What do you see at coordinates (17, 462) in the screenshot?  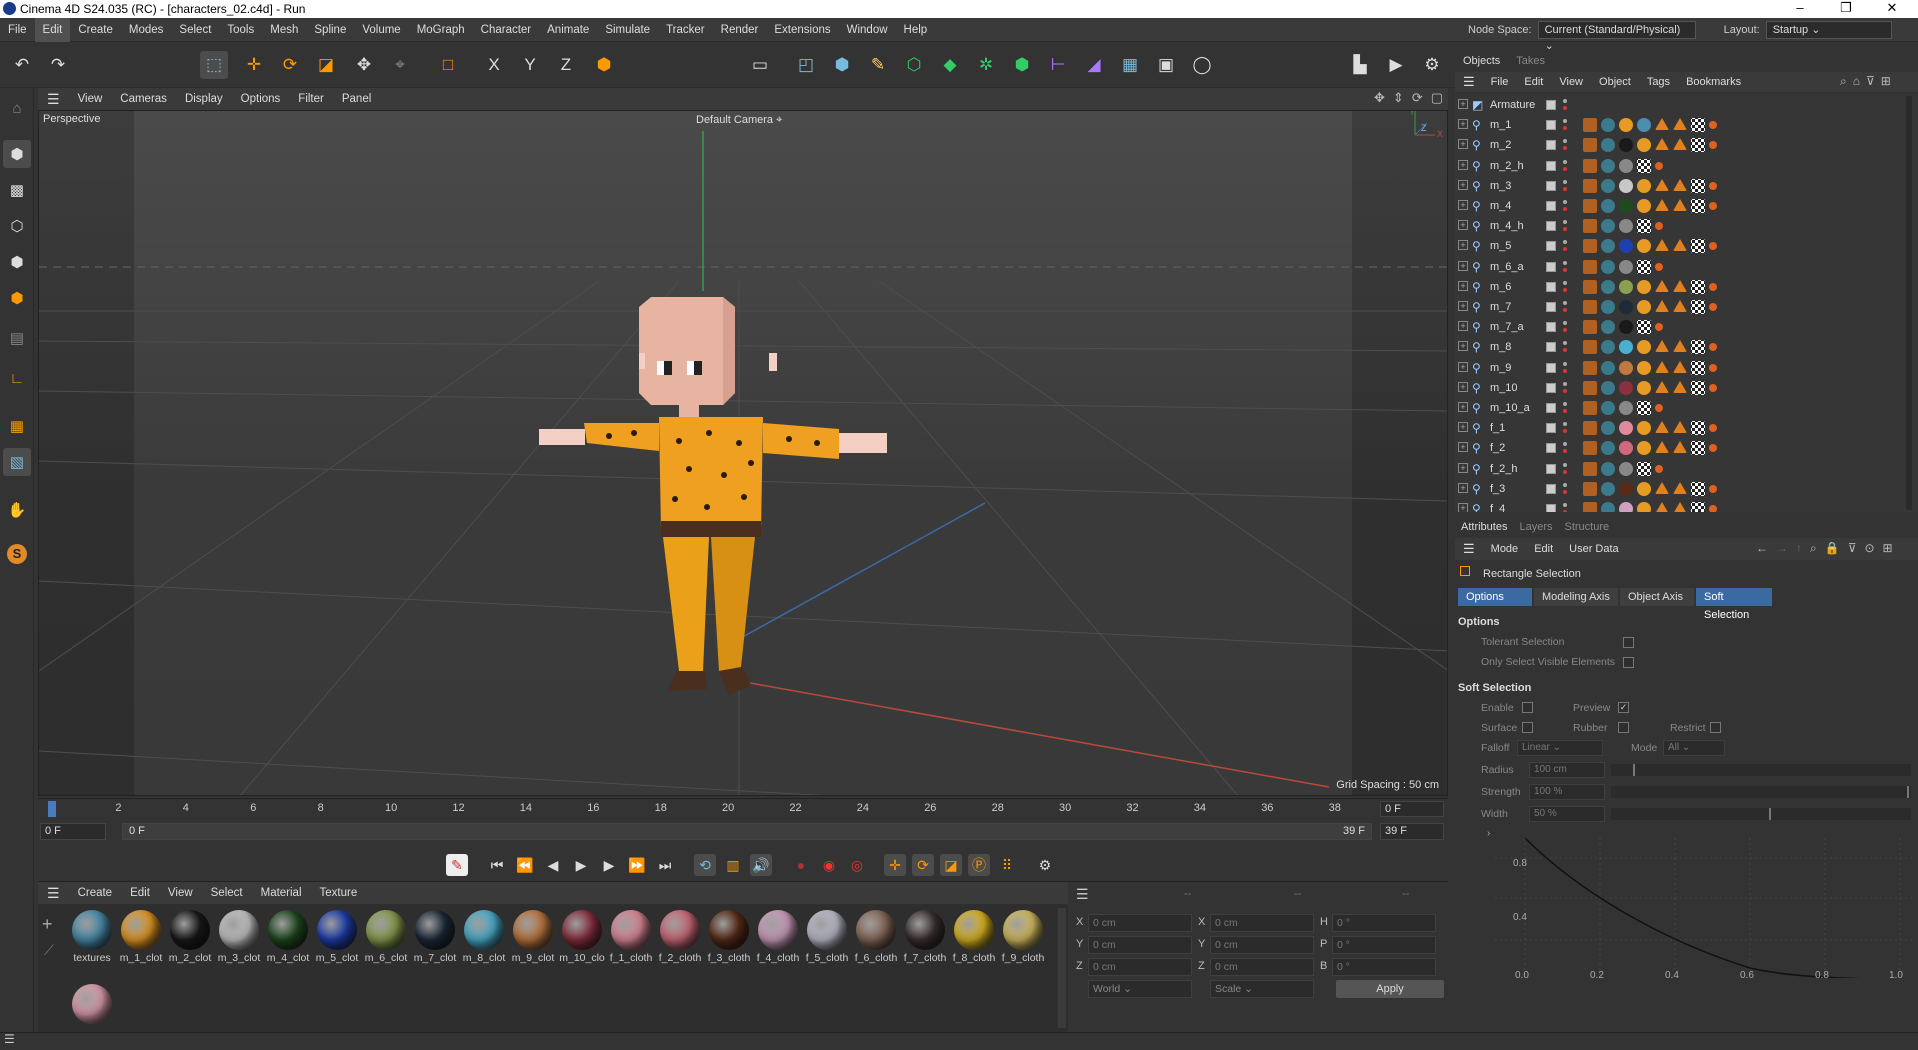 I see `snap-workplane-icon: ▧` at bounding box center [17, 462].